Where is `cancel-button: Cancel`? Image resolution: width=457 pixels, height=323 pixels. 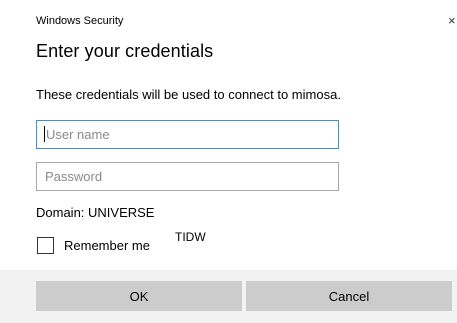 cancel-button: Cancel is located at coordinates (349, 296).